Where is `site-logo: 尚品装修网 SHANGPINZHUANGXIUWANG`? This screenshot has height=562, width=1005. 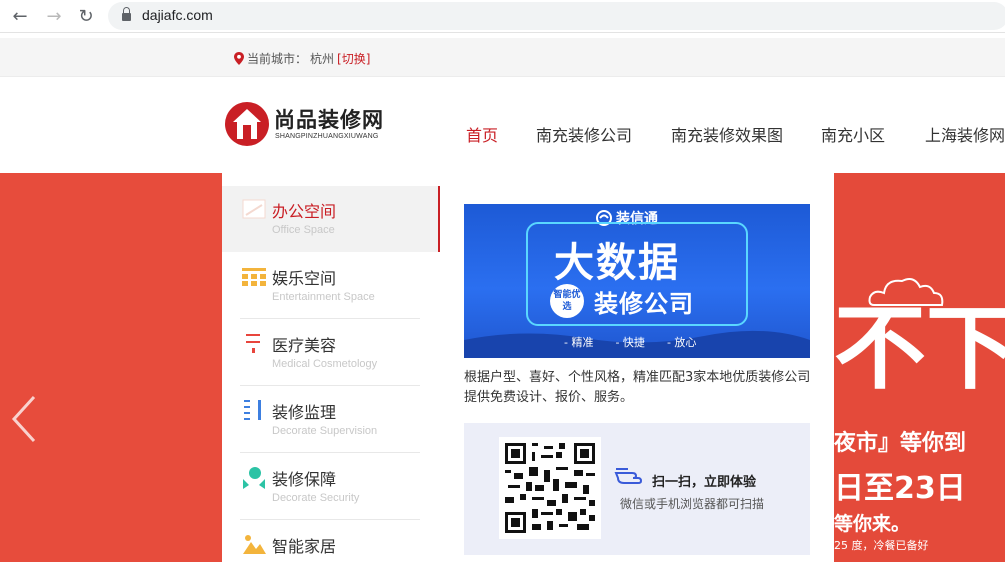
site-logo: 尚品装修网 SHANGPINZHUANGXIUWANG is located at coordinates (314, 124).